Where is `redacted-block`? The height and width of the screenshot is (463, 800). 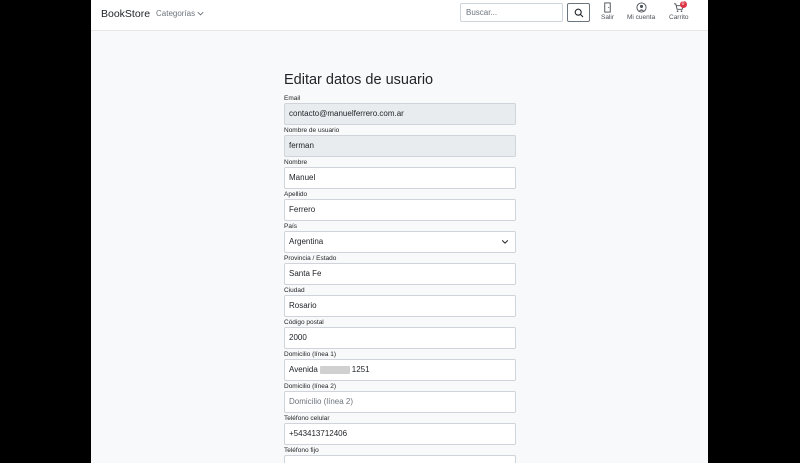
redacted-block is located at coordinates (334, 369).